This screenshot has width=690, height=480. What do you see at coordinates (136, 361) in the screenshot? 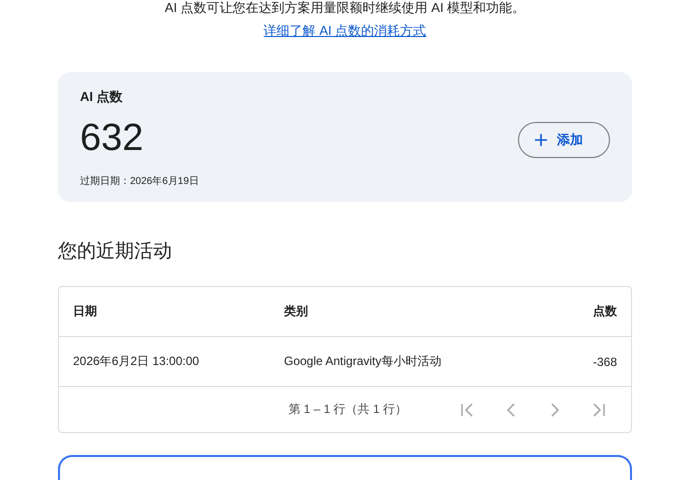
I see `table-cell-text: 2026年6月2日 13:00:00` at bounding box center [136, 361].